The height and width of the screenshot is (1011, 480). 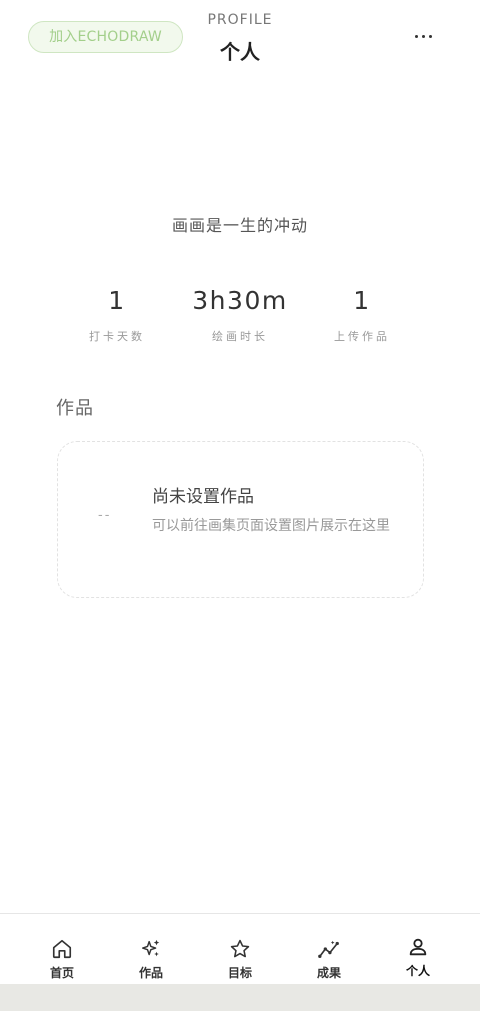 I want to click on works-placeholder: --, so click(x=105, y=515).